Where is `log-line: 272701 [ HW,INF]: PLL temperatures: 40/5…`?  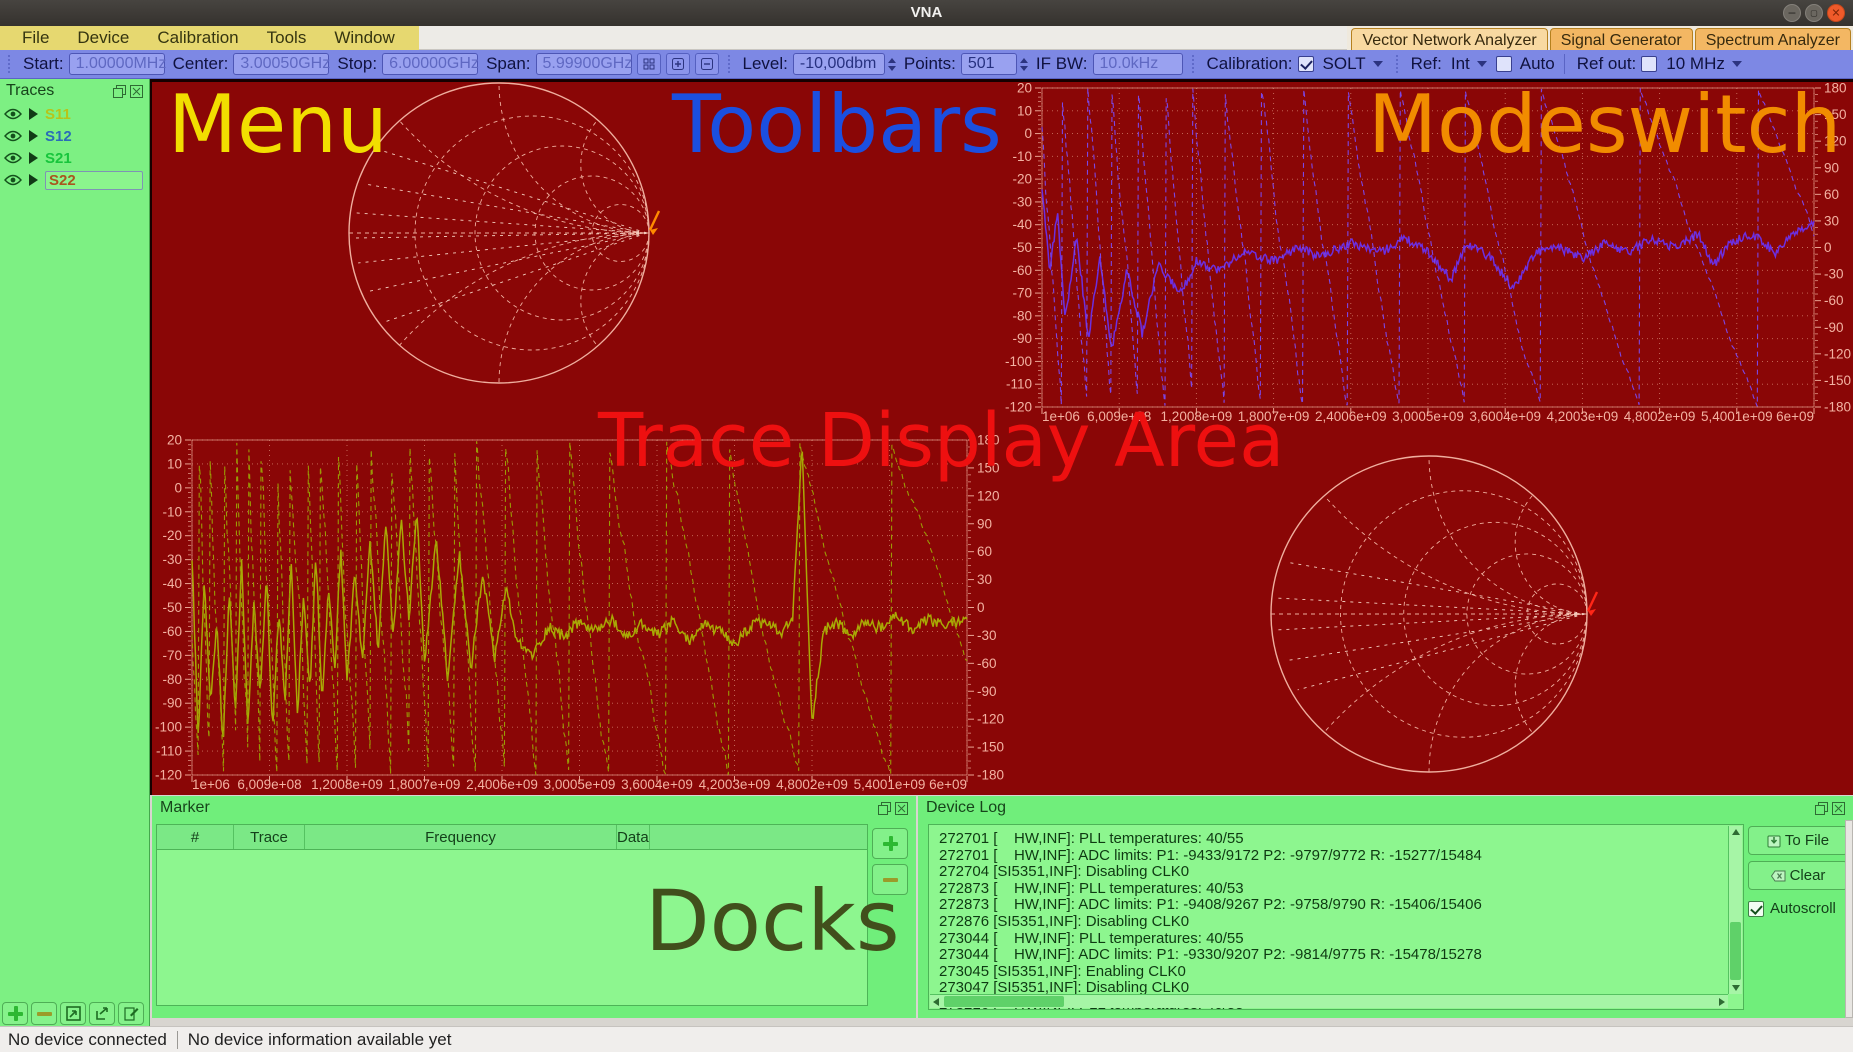
log-line: 272701 [ HW,INF]: PLL temperatures: 40/5… is located at coordinates (1091, 838).